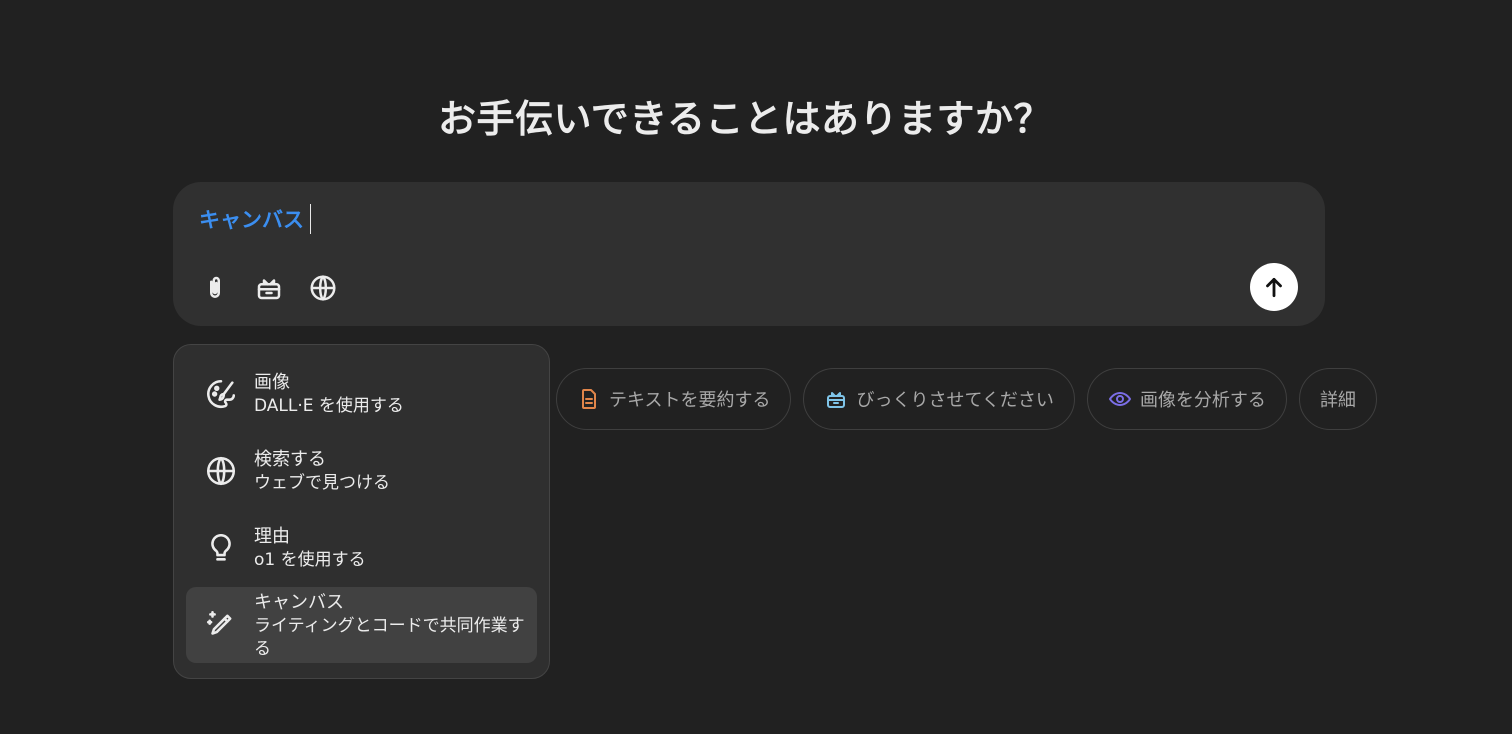 The image size is (1512, 734). I want to click on canvas-mention-chip: キャンバス, so click(251, 219).